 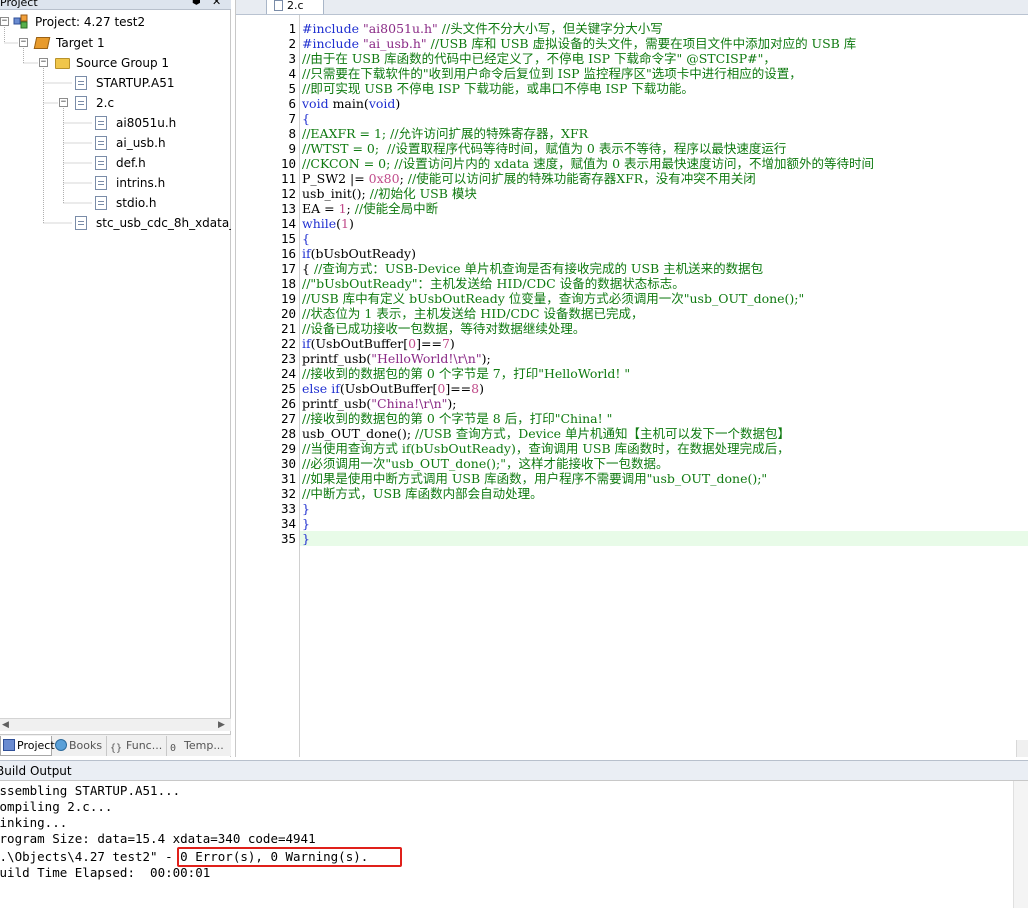 I want to click on code-line: EA = 1; //使能全局中断, so click(x=370, y=208).